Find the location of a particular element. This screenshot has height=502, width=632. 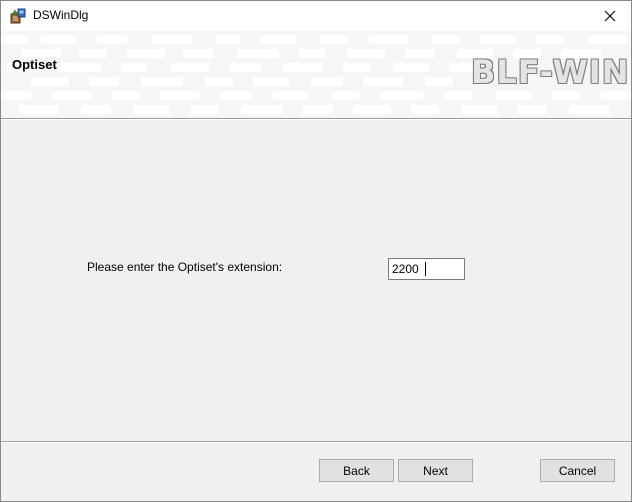

extension-input is located at coordinates (426, 269).